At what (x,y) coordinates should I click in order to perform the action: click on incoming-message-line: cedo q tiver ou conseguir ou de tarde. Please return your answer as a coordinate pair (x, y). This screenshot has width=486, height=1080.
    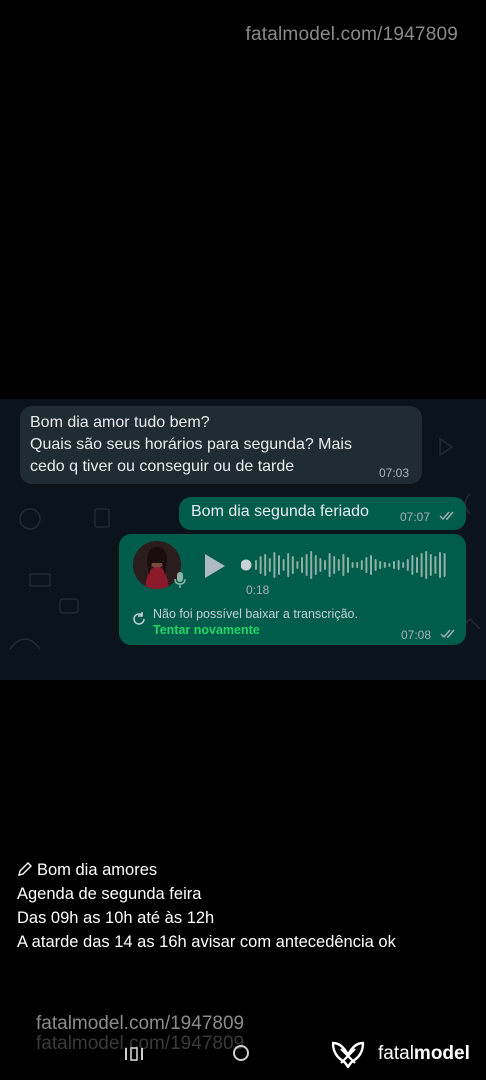
    Looking at the image, I should click on (162, 466).